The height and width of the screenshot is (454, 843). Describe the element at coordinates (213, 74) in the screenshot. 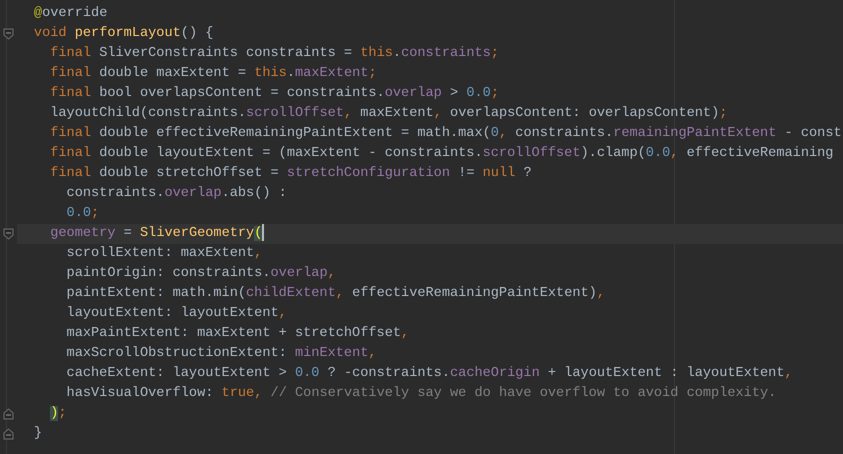

I see `code-line: final double maxExtent = this.maxExtent;` at that location.